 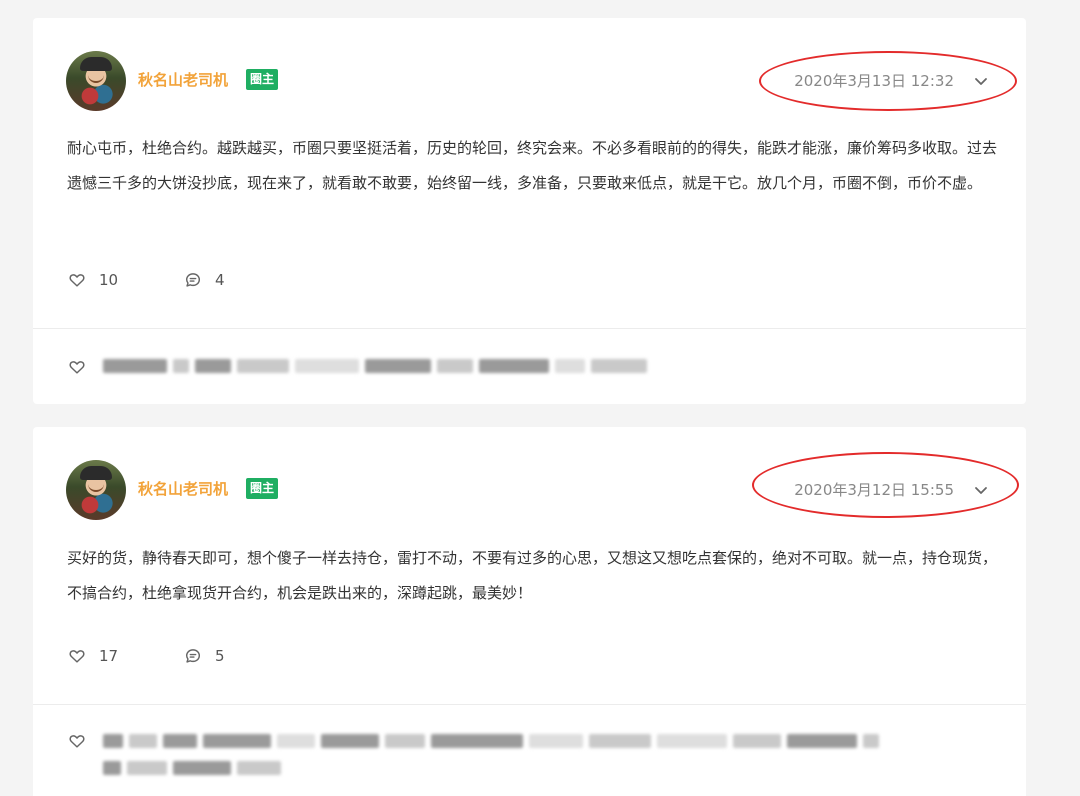 What do you see at coordinates (93, 656) in the screenshot?
I see `like-button: 17` at bounding box center [93, 656].